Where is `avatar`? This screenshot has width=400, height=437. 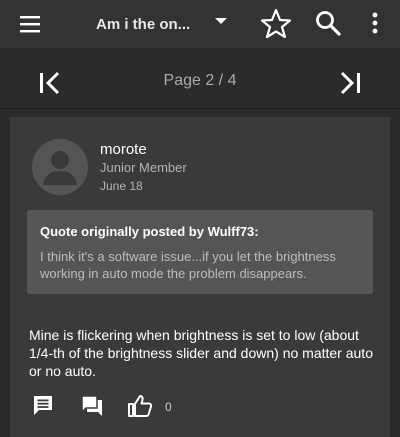
avatar is located at coordinates (60, 167).